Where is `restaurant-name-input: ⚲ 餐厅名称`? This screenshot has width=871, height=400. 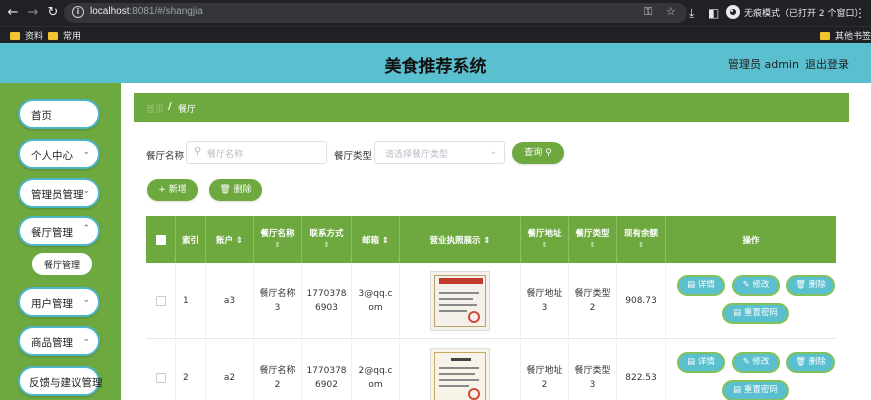 restaurant-name-input: ⚲ 餐厅名称 is located at coordinates (256, 152).